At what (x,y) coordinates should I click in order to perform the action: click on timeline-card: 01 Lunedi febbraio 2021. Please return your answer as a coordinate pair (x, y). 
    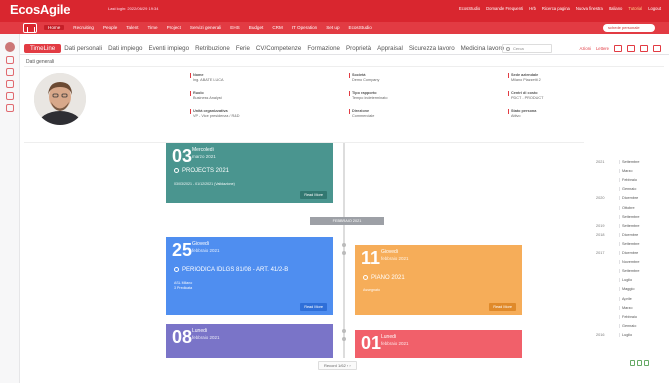
    Looking at the image, I should click on (438, 344).